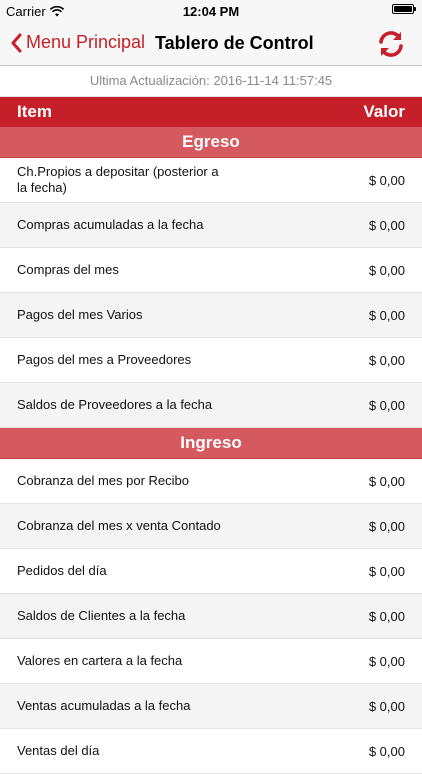 Image resolution: width=422 pixels, height=774 pixels. I want to click on row-label: Compras acumuladas a la fecha, so click(110, 224).